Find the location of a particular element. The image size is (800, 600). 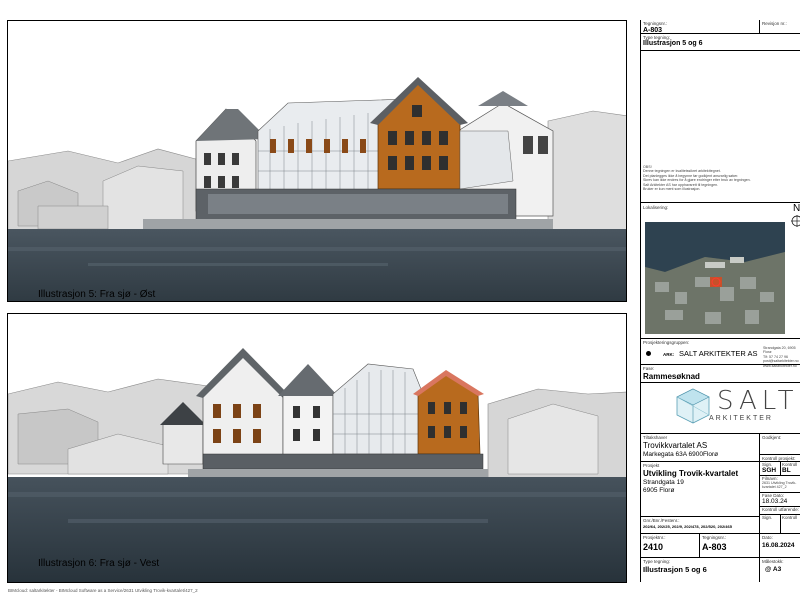

note-line: Bruker er kun ment som illustrasjon. is located at coordinates (672, 189).